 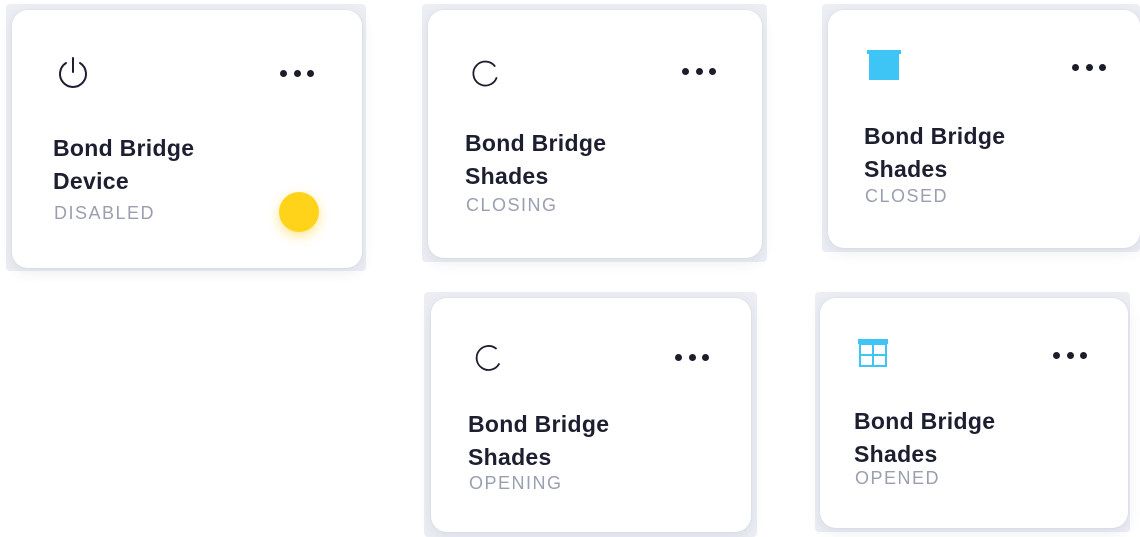 What do you see at coordinates (512, 205) in the screenshot?
I see `status-label: CLOSING` at bounding box center [512, 205].